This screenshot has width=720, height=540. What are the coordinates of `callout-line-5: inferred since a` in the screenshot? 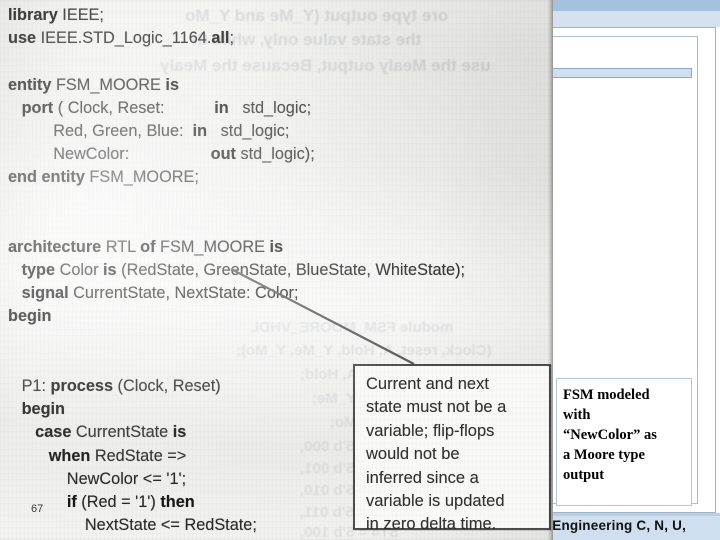 It's located at (422, 477).